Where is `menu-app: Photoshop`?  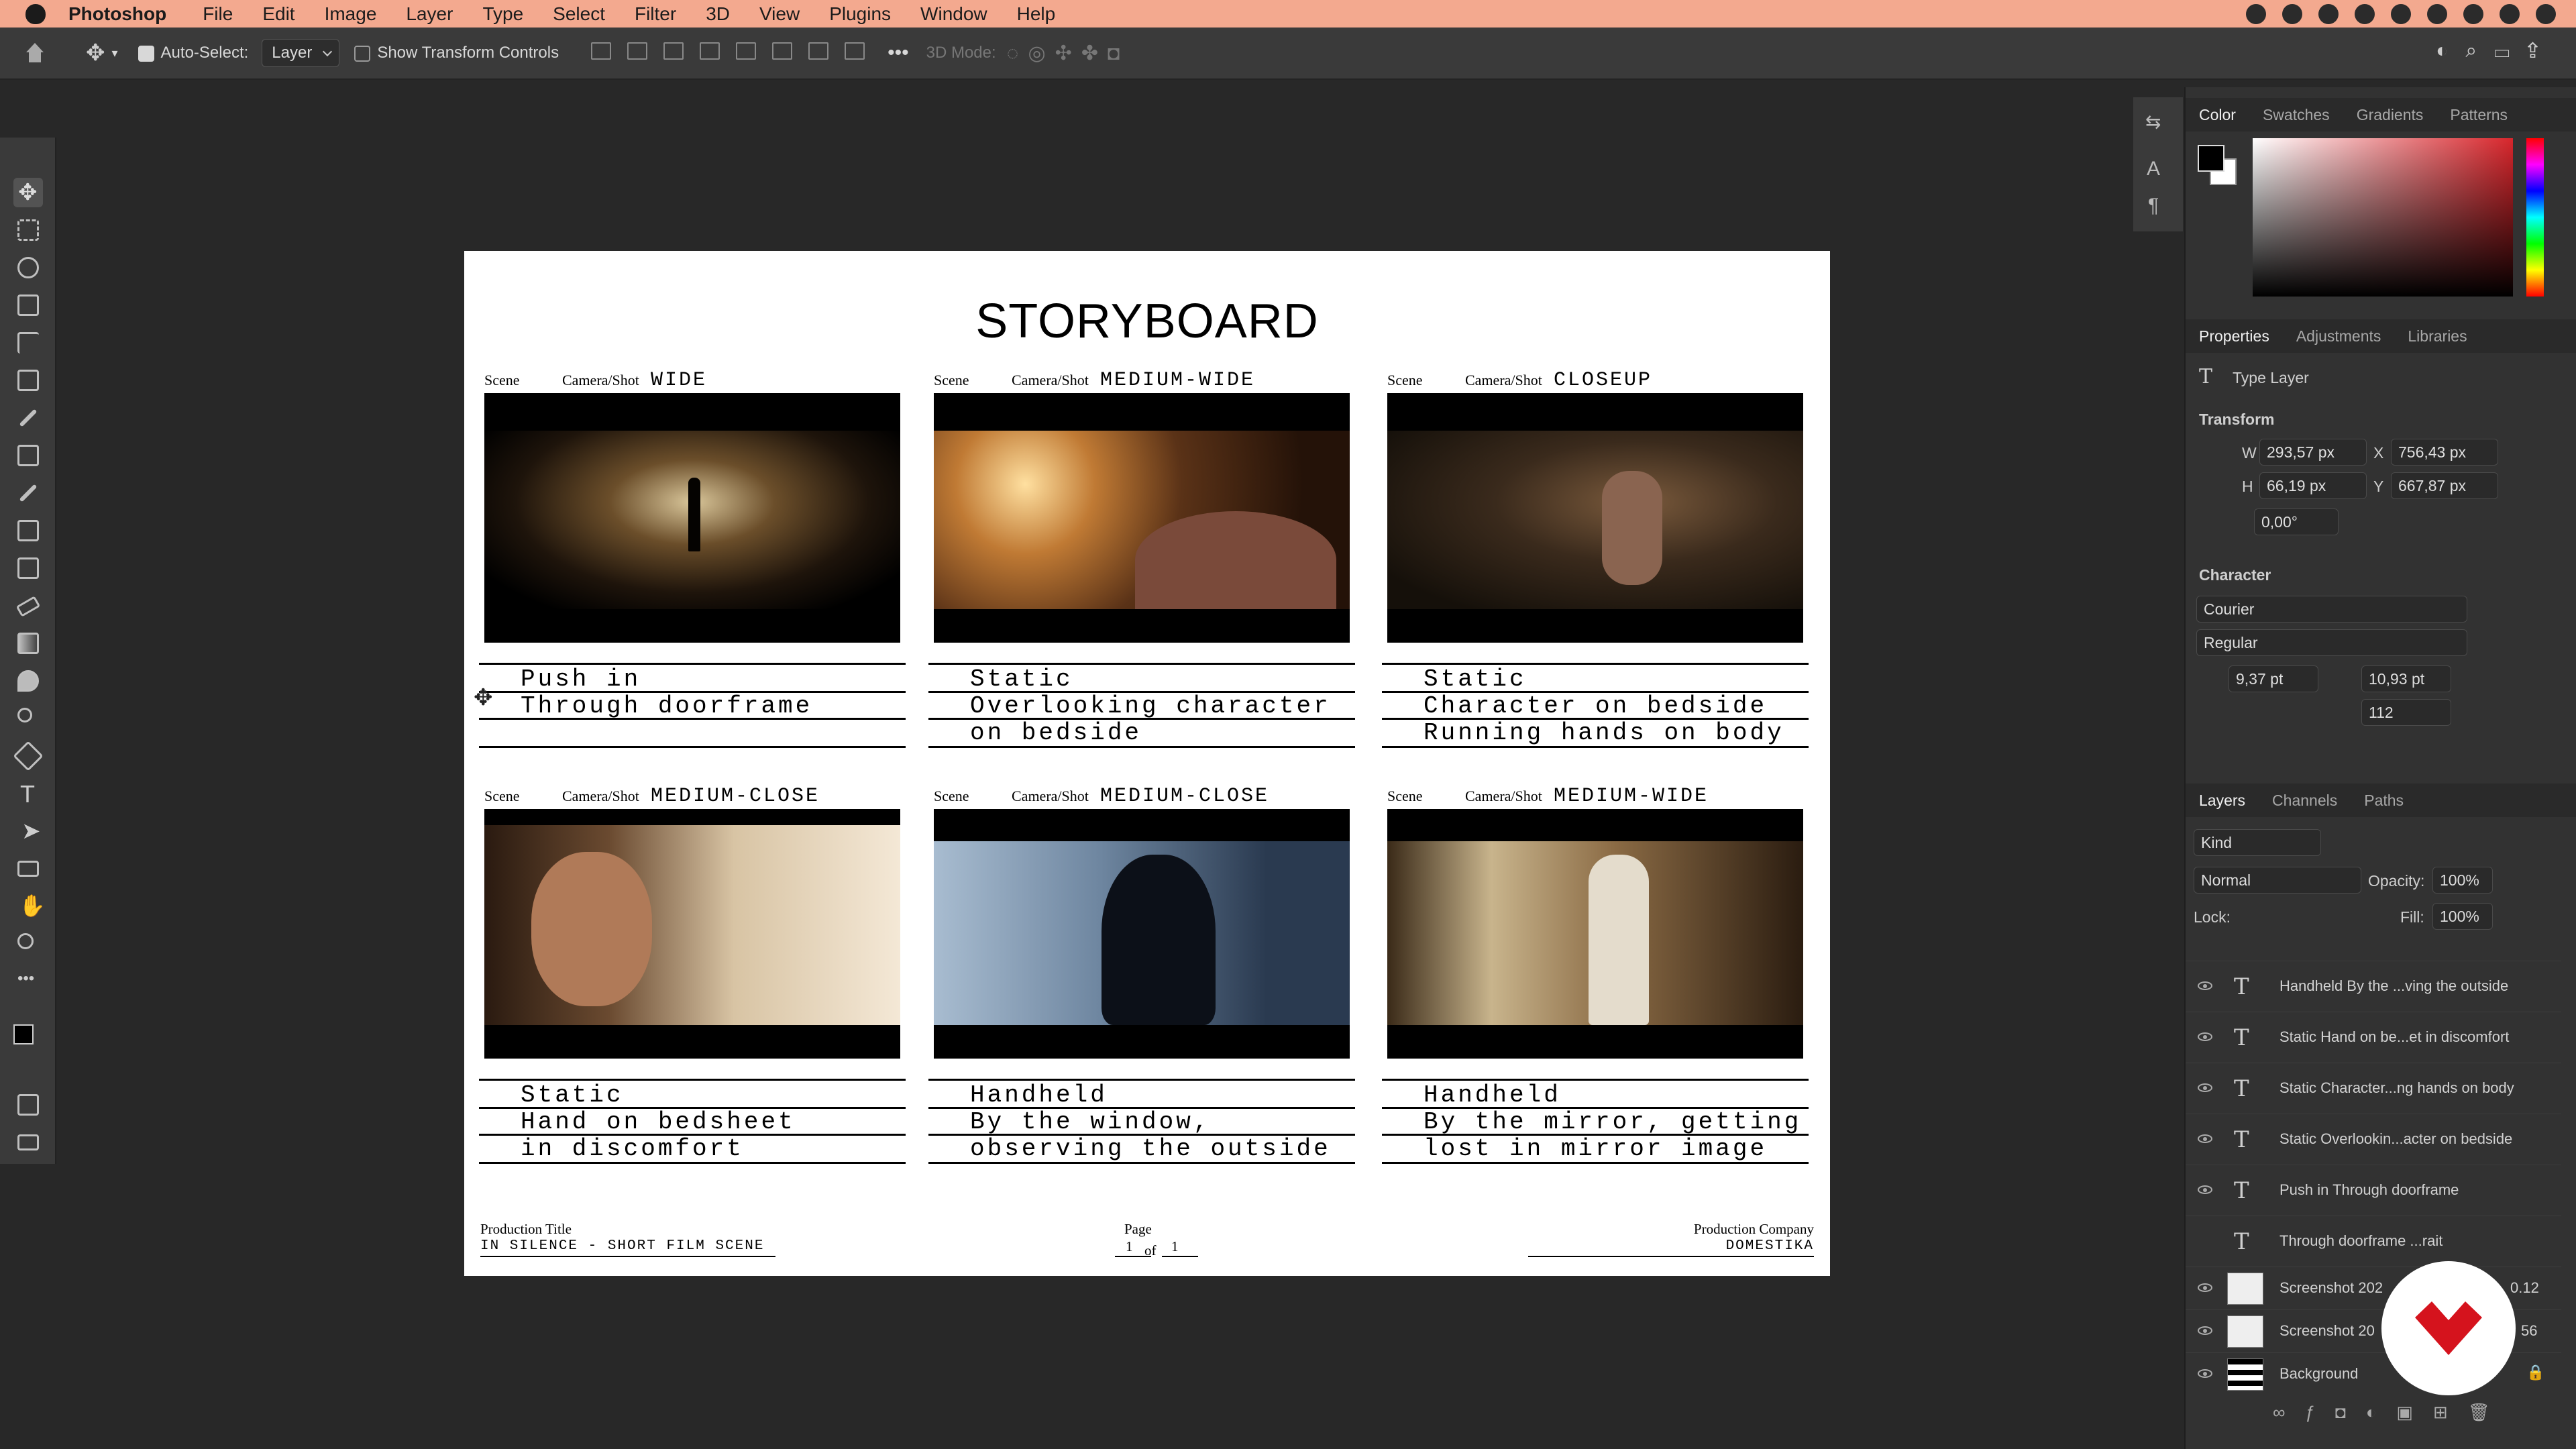 menu-app: Photoshop is located at coordinates (117, 14).